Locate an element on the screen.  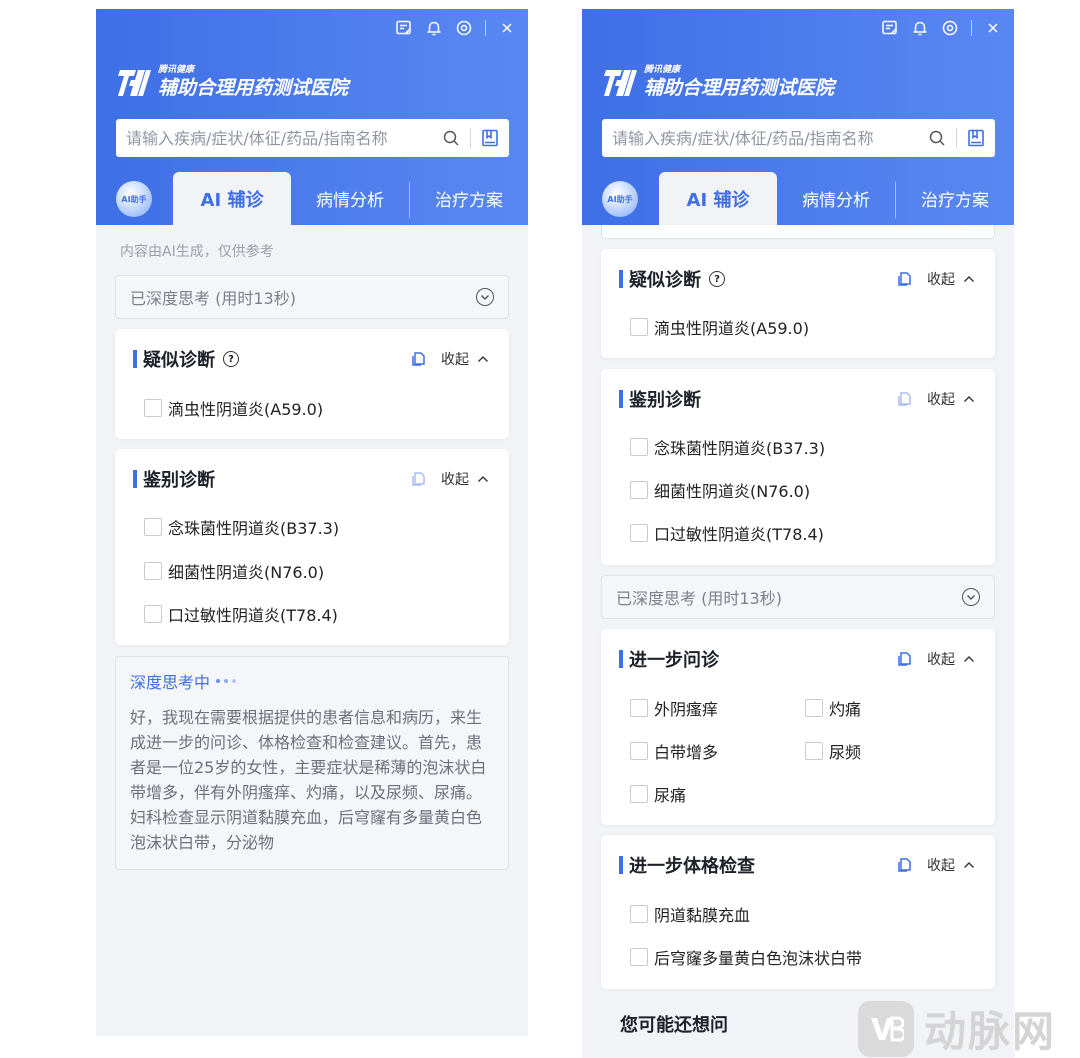
suggested-questions-heading: 您可能还想问 is located at coordinates (674, 1025).